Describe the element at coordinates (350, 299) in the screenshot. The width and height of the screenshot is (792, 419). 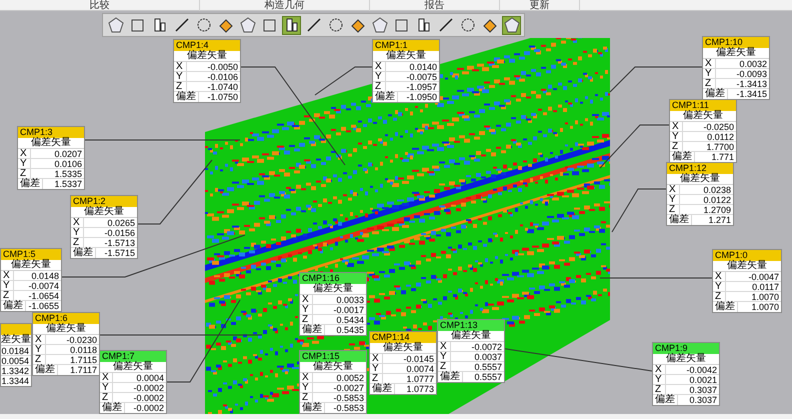
I see `row-value: 0.0033` at that location.